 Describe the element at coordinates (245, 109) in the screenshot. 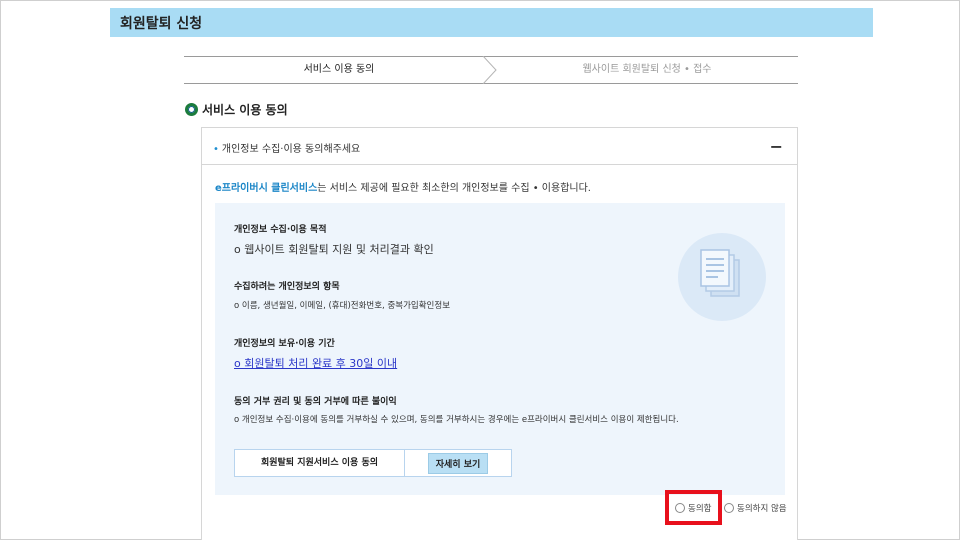

I see `section-heading-text: 서비스 이용 동의` at that location.